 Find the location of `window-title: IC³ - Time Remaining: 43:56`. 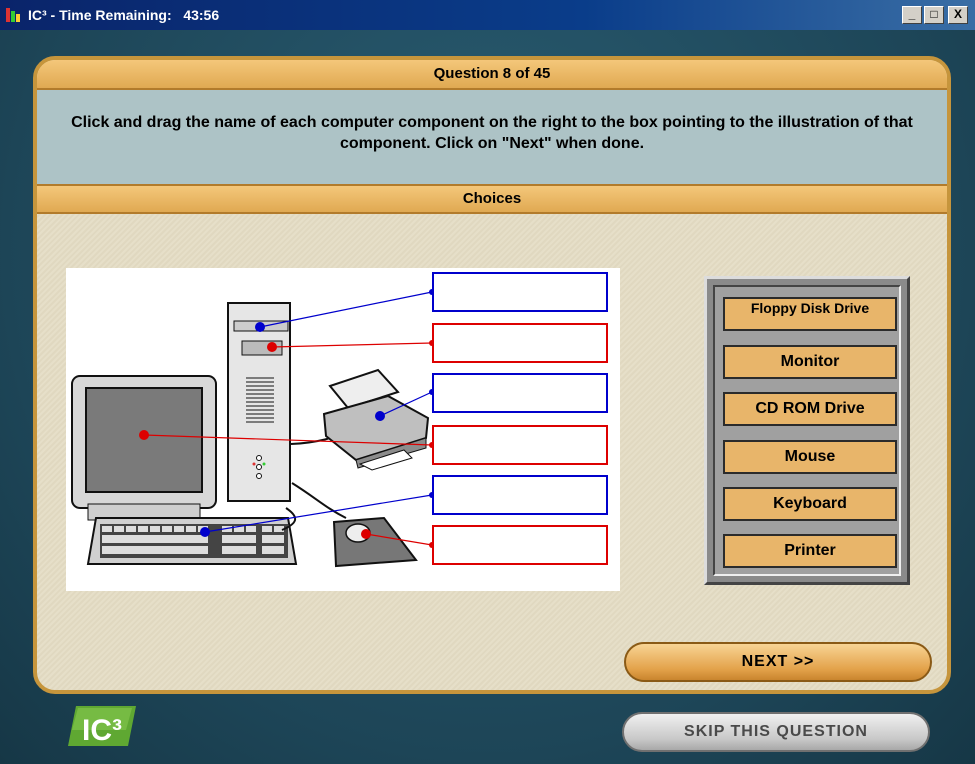

window-title: IC³ - Time Remaining: 43:56 is located at coordinates (124, 15).